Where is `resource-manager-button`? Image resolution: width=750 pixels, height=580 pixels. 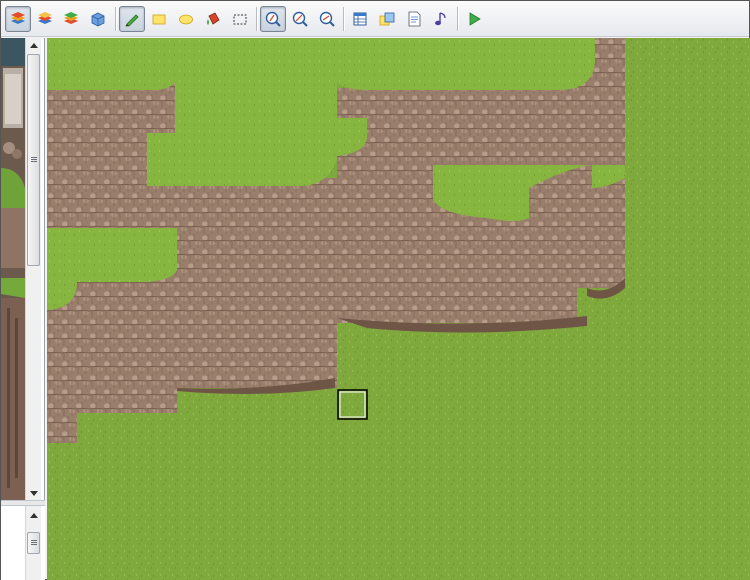 resource-manager-button is located at coordinates (387, 19).